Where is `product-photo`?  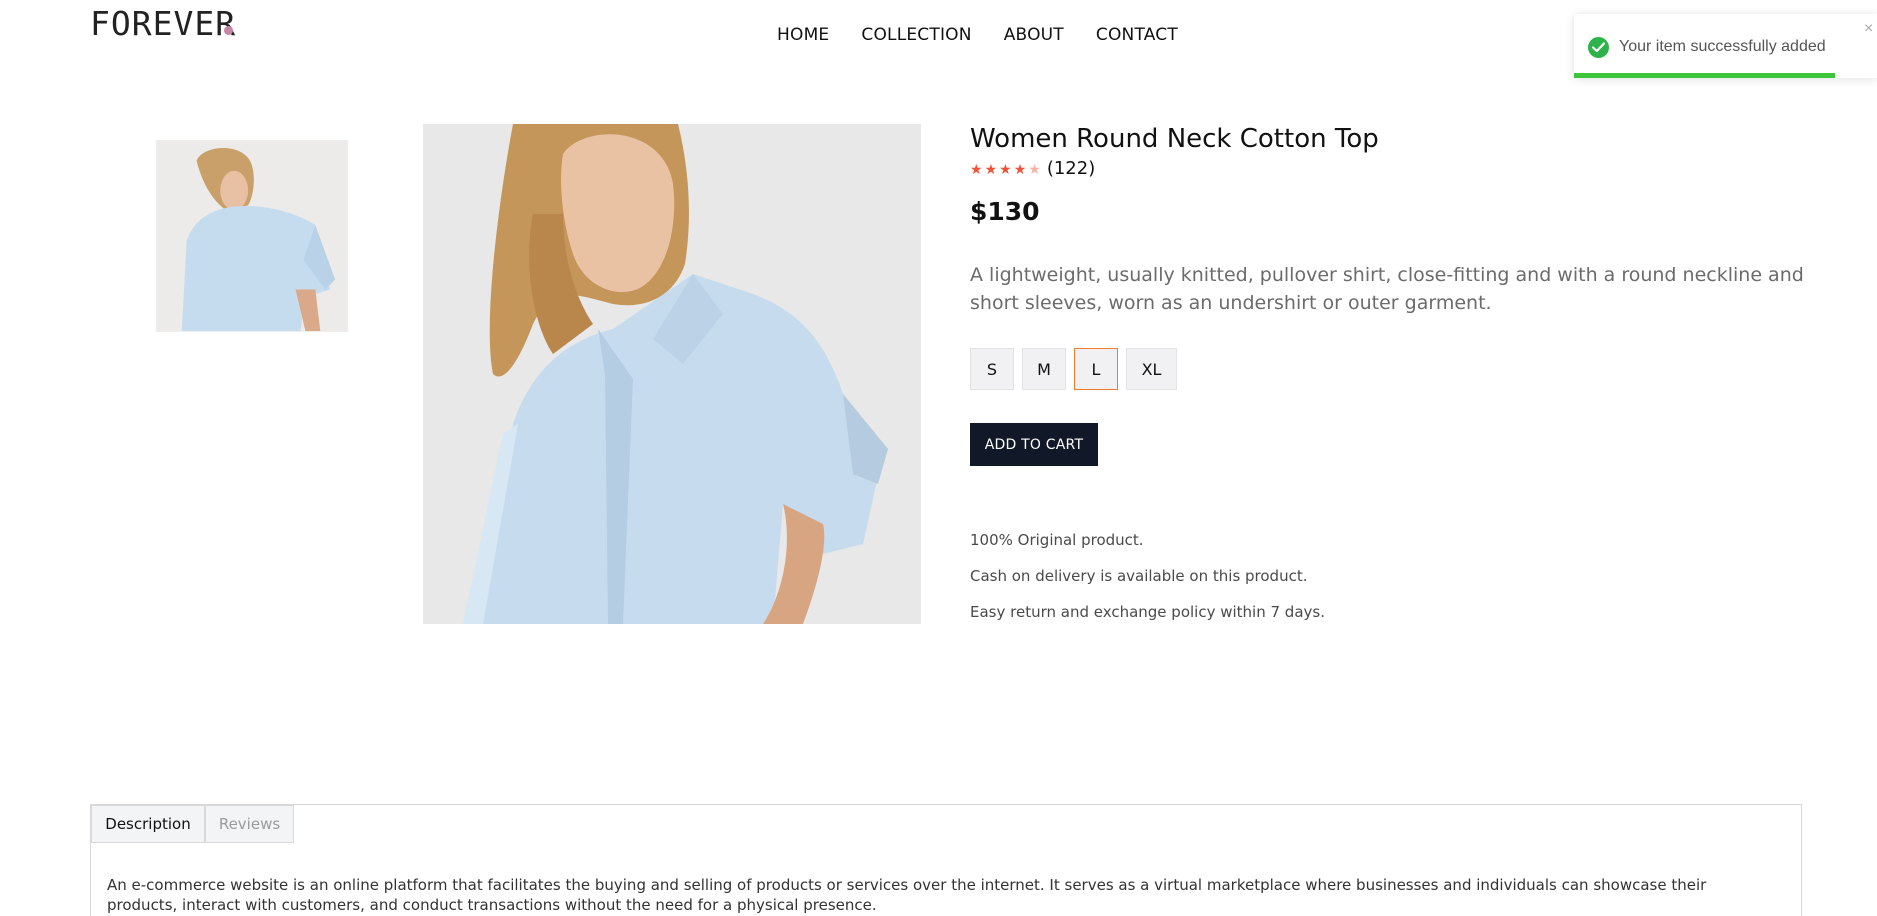
product-photo is located at coordinates (672, 374).